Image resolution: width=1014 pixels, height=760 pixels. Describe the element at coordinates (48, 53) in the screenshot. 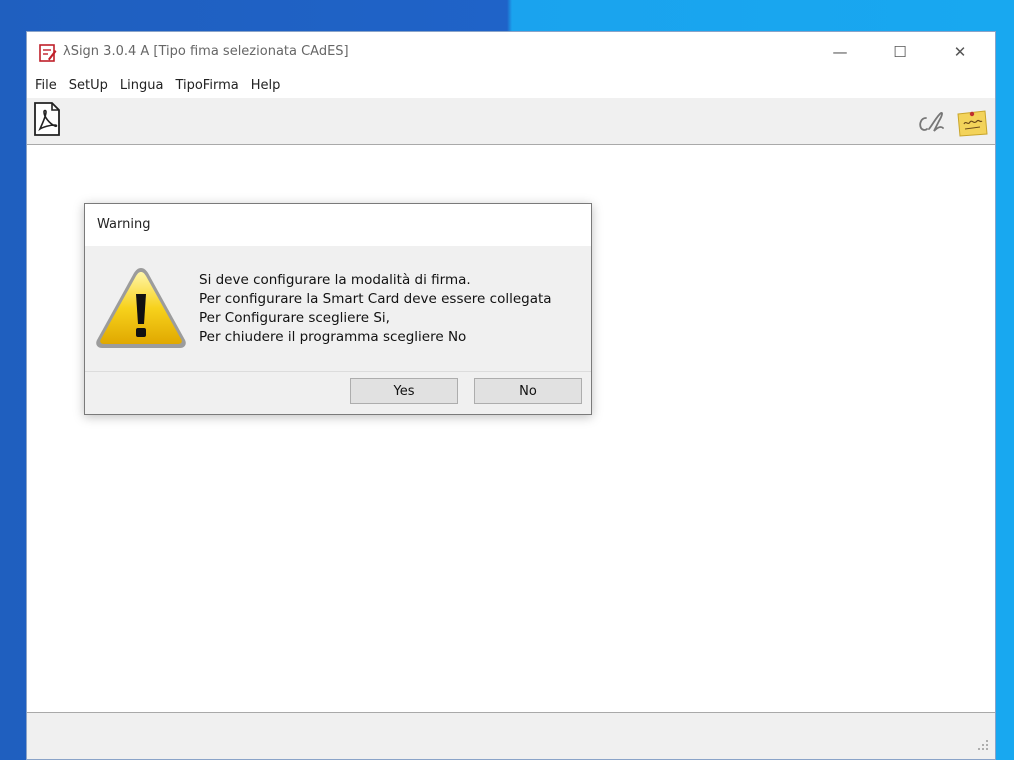

I see `app-icon` at that location.